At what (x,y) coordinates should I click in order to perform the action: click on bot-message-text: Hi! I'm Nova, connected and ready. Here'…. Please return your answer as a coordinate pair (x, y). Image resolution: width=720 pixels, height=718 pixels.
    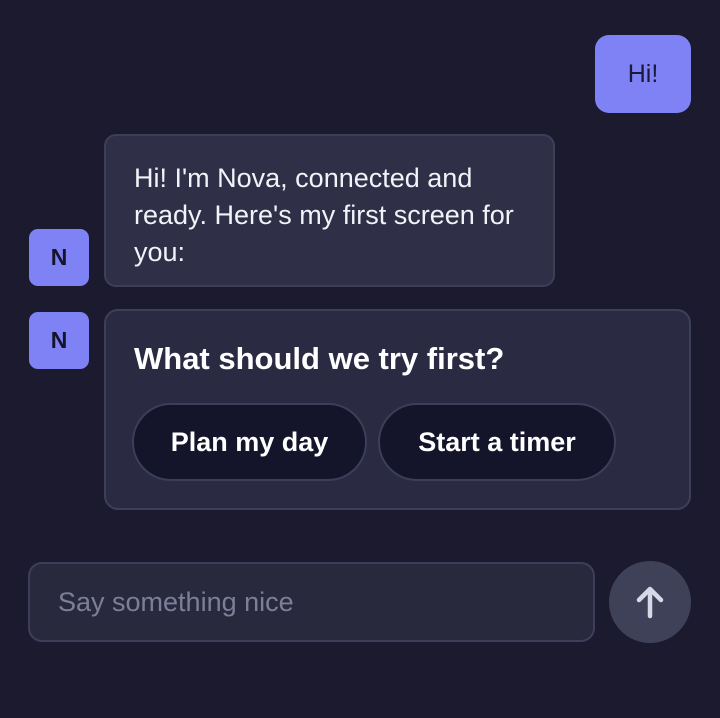
    Looking at the image, I should click on (324, 215).